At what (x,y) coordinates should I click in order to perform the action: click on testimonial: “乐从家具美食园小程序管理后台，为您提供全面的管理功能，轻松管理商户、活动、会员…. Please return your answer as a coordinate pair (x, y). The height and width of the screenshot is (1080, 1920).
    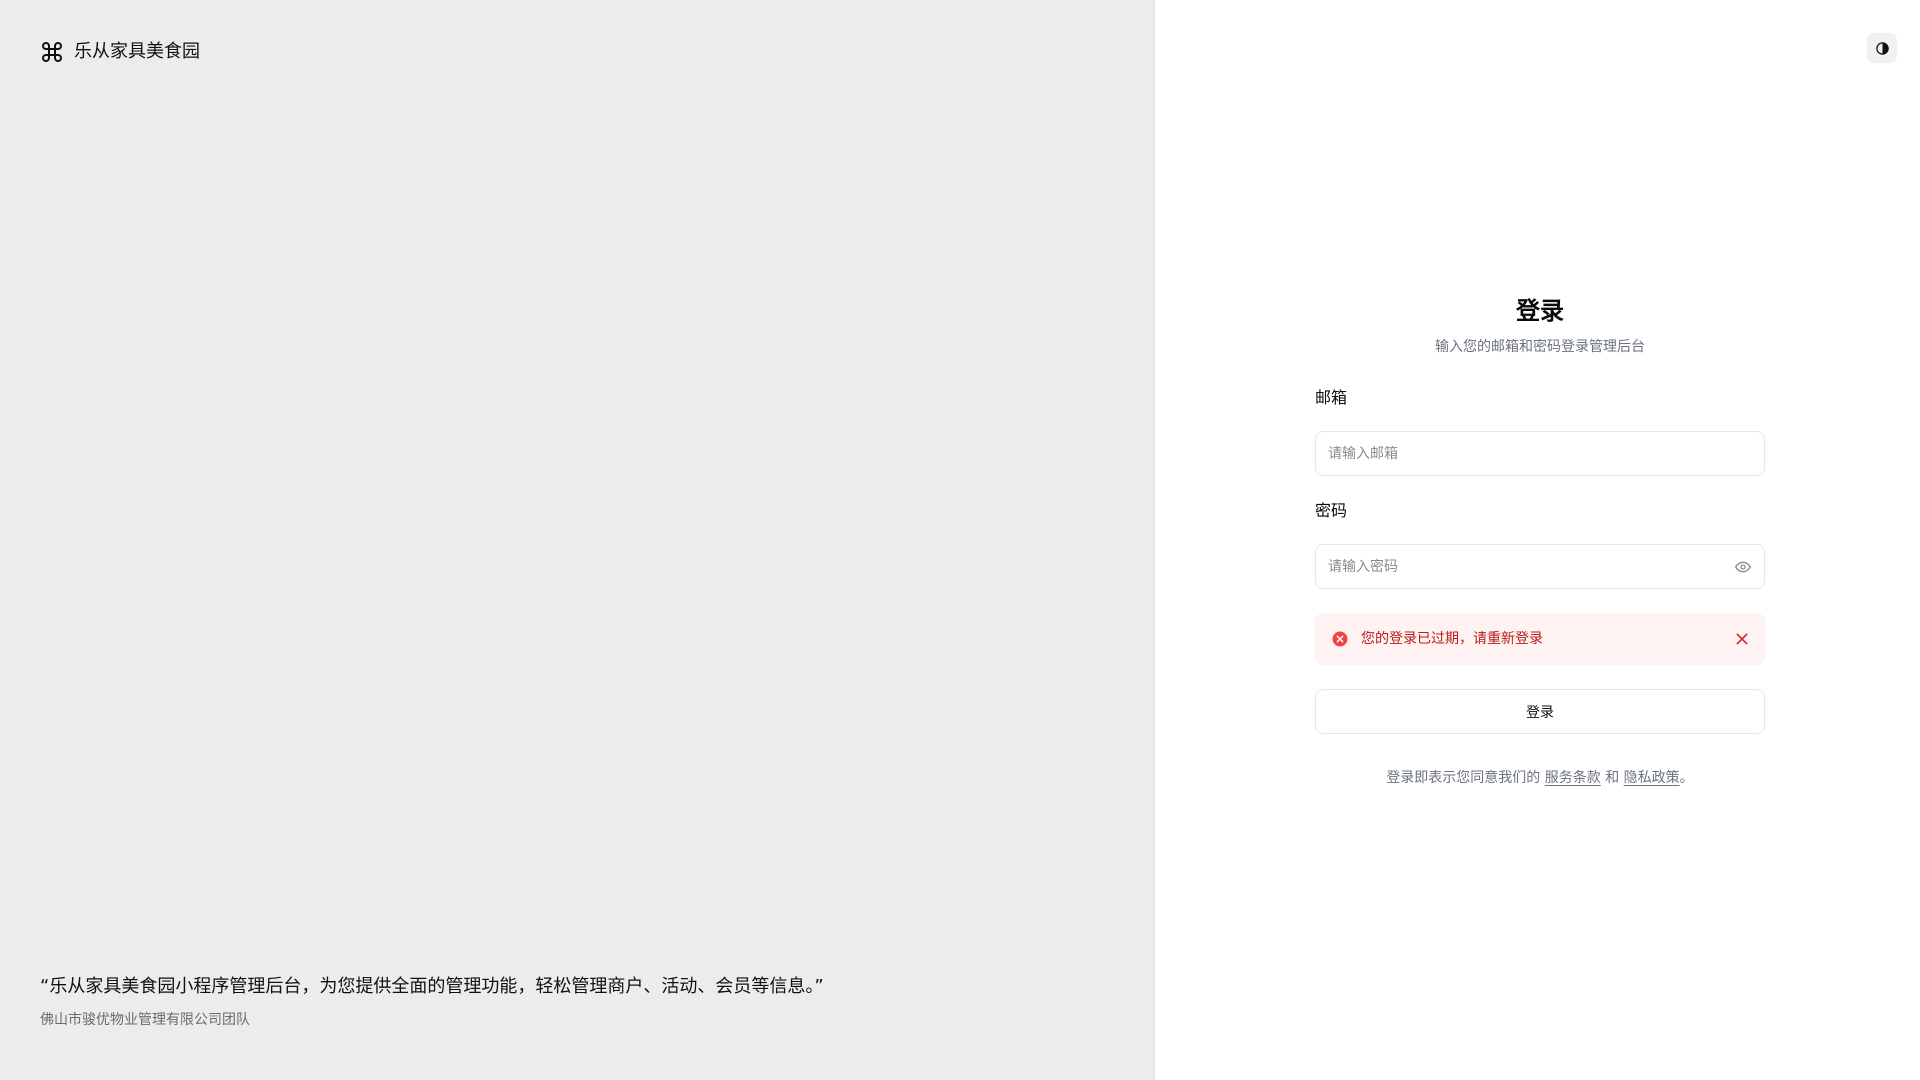
    Looking at the image, I should click on (560, 1002).